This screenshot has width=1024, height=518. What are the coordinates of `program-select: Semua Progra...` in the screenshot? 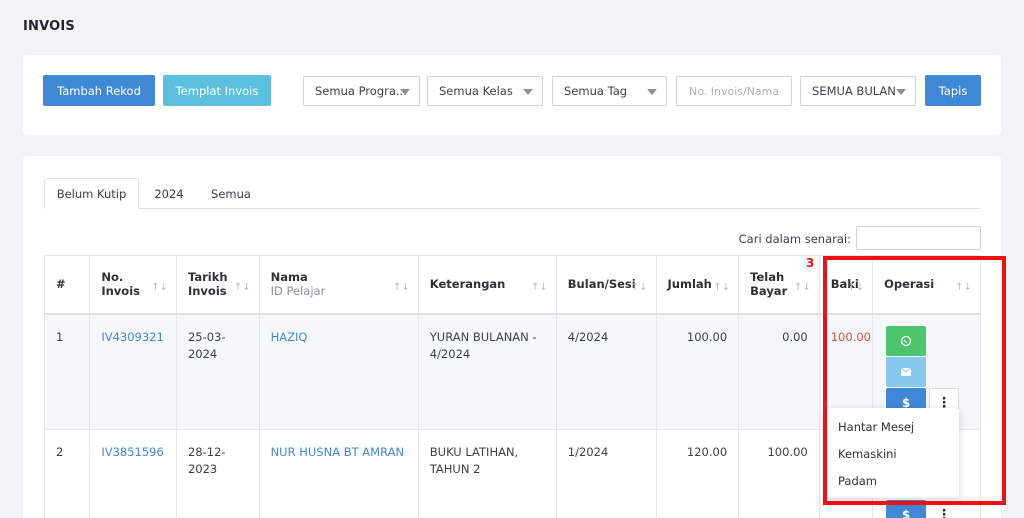 It's located at (361, 91).